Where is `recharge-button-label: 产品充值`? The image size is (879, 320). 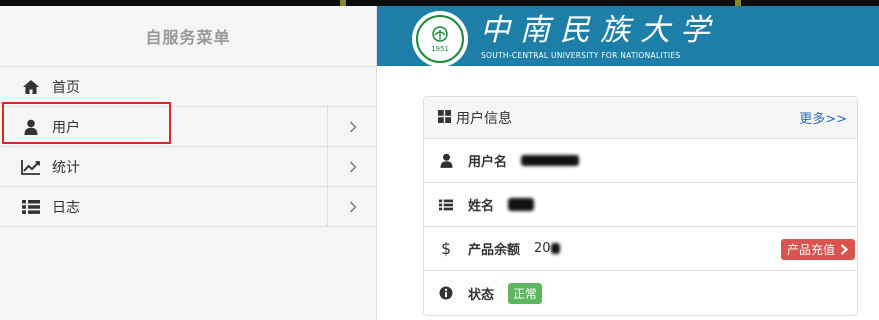
recharge-button-label: 产品充值 is located at coordinates (810, 250).